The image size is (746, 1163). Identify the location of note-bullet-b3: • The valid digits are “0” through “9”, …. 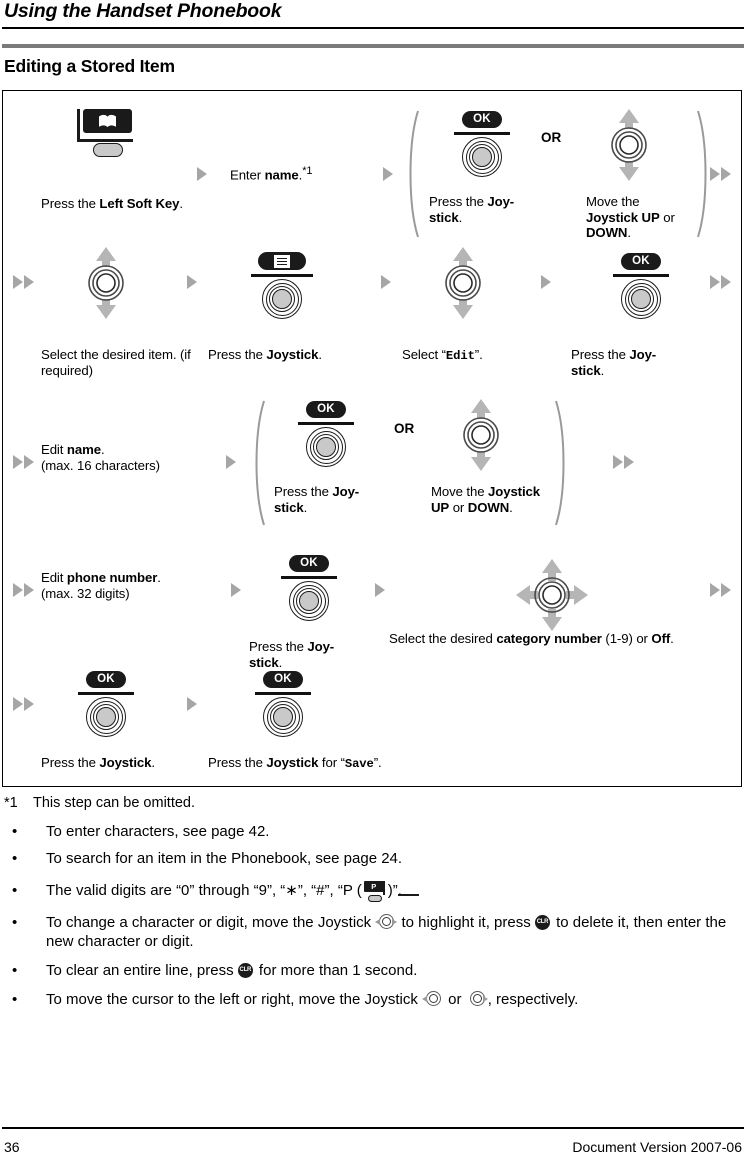
(372, 891).